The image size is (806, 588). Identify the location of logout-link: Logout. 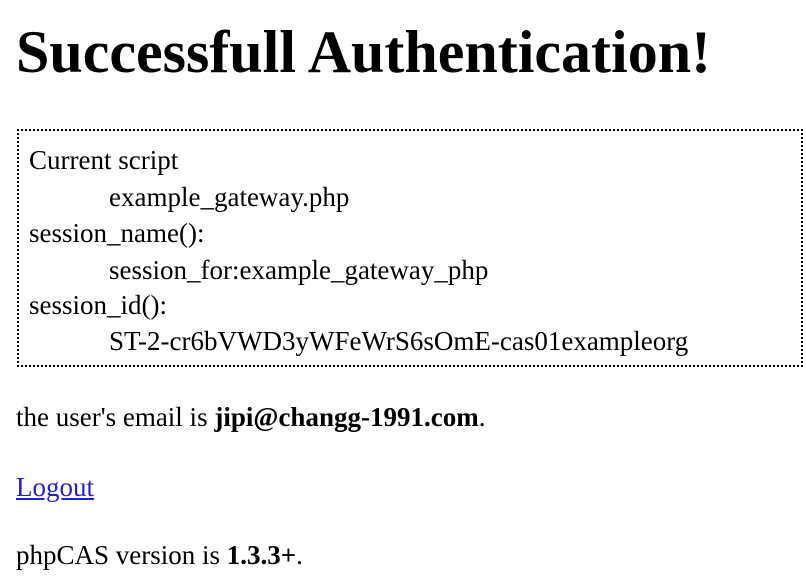
(55, 487).